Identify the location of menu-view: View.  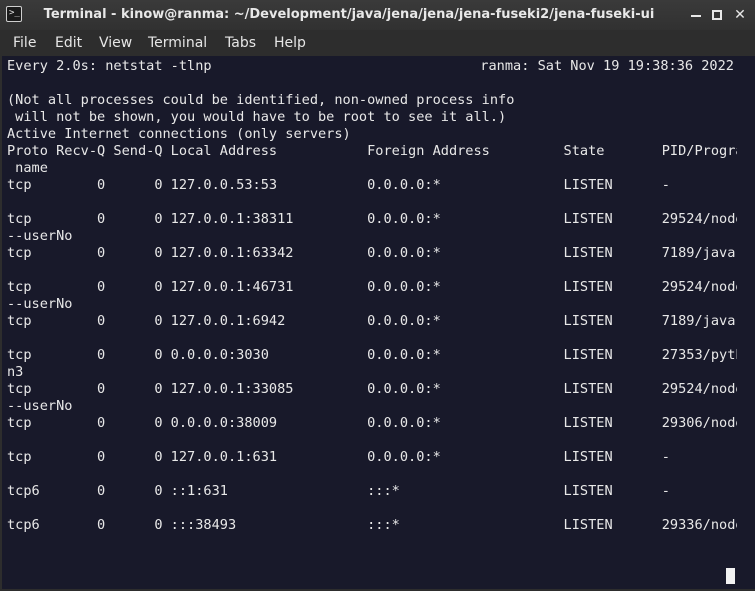
(115, 43).